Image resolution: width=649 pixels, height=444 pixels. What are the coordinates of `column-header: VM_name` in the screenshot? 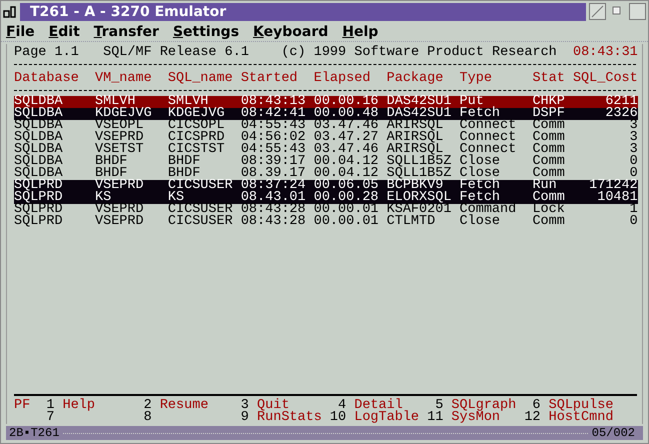 It's located at (124, 79).